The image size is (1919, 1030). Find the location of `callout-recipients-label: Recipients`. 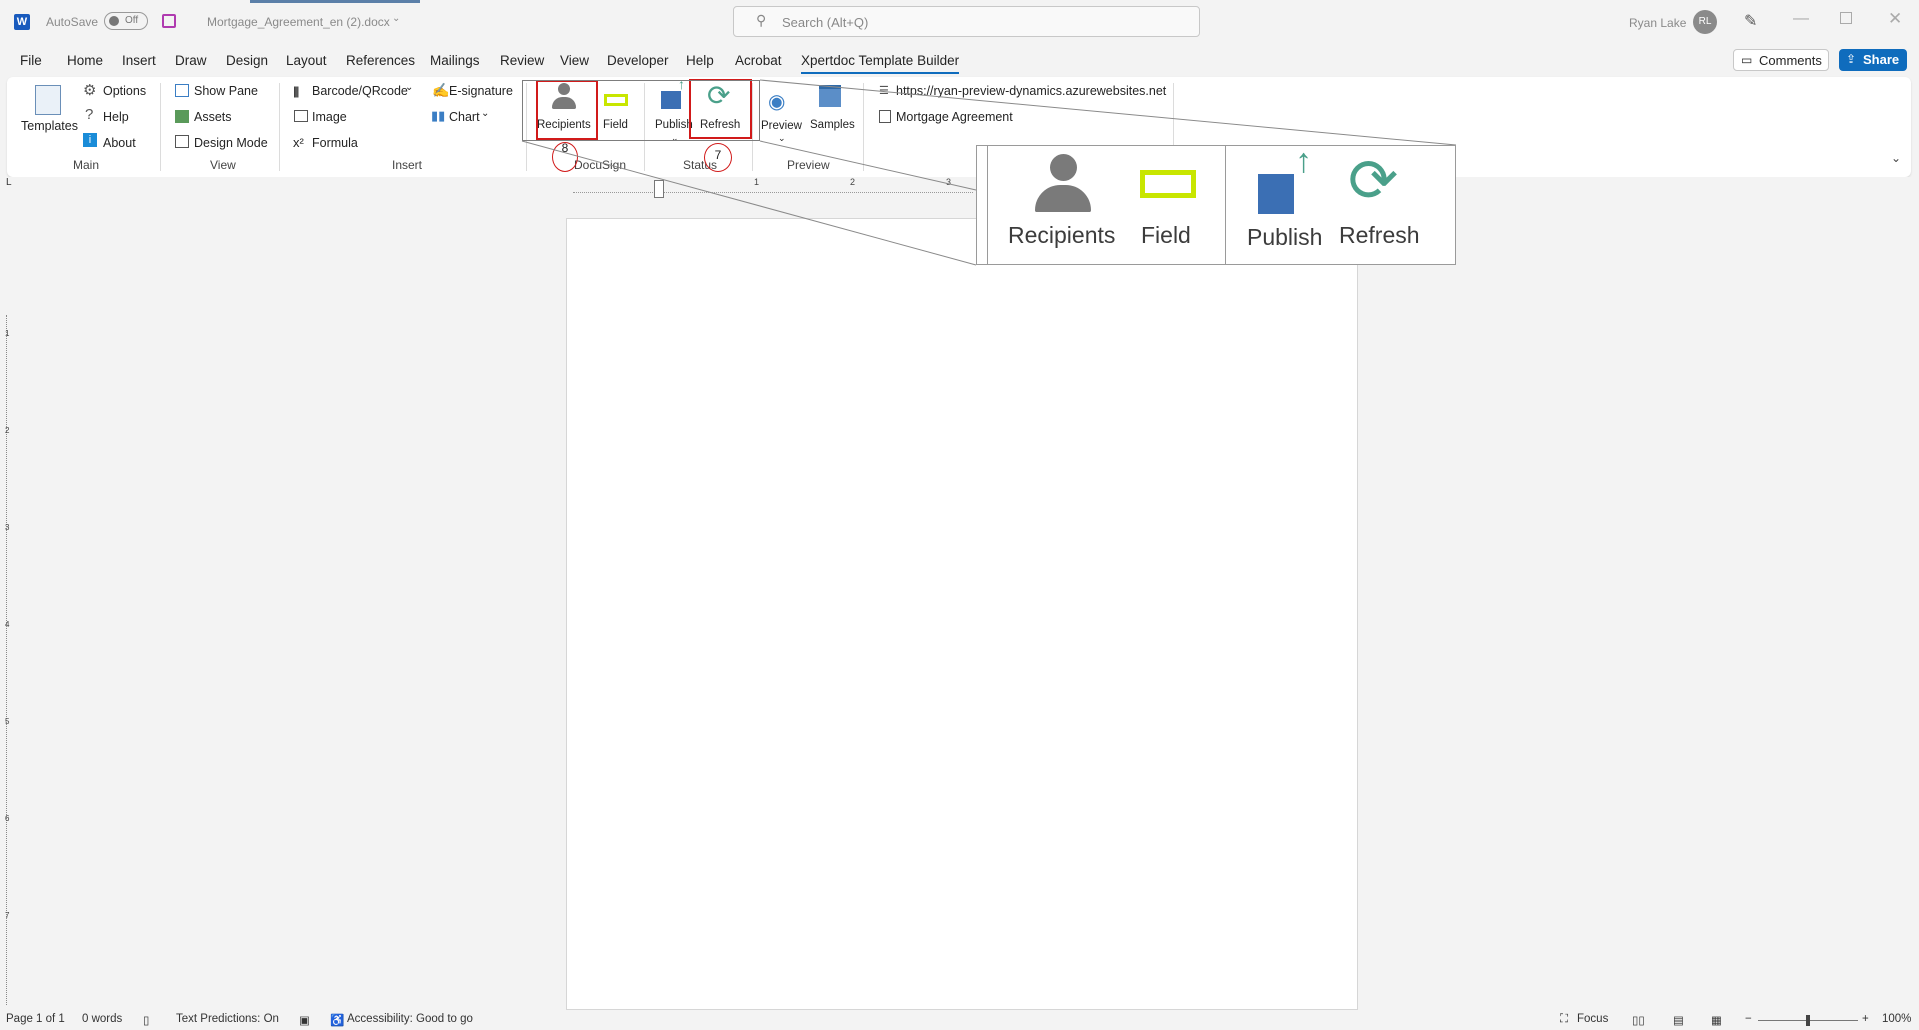

callout-recipients-label: Recipients is located at coordinates (1062, 235).